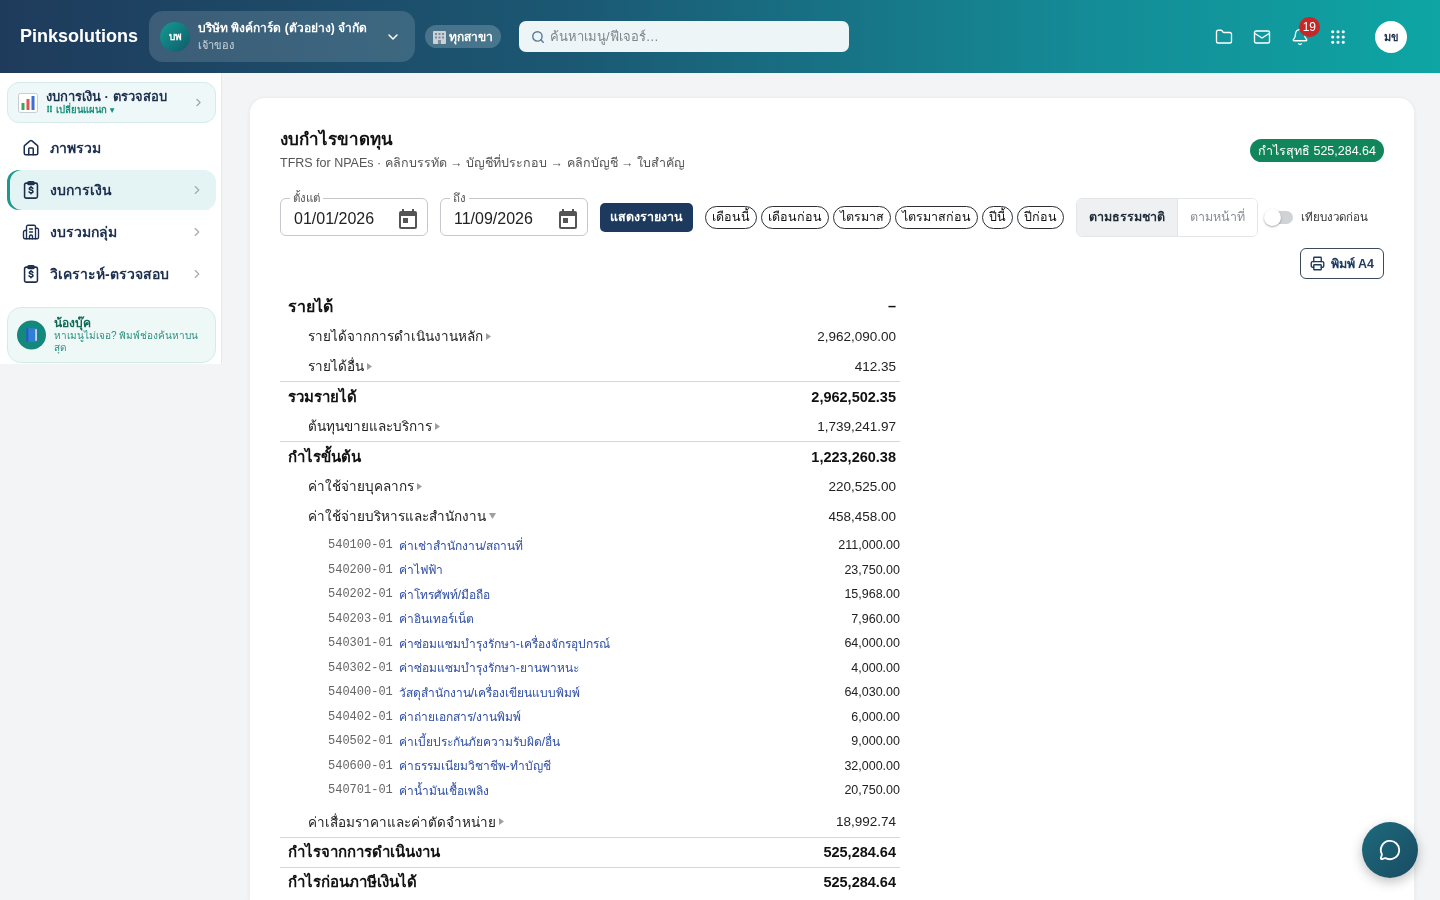 Image resolution: width=1440 pixels, height=900 pixels. Describe the element at coordinates (872, 643) in the screenshot. I see `account-amount: 64,000.00` at that location.